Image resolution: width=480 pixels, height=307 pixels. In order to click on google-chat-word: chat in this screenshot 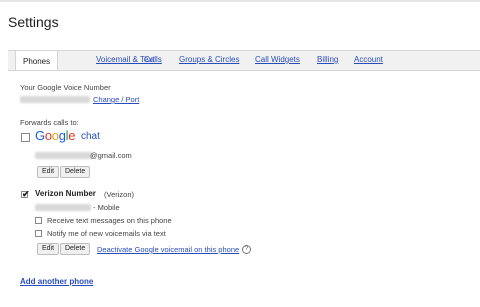, I will do `click(90, 136)`.